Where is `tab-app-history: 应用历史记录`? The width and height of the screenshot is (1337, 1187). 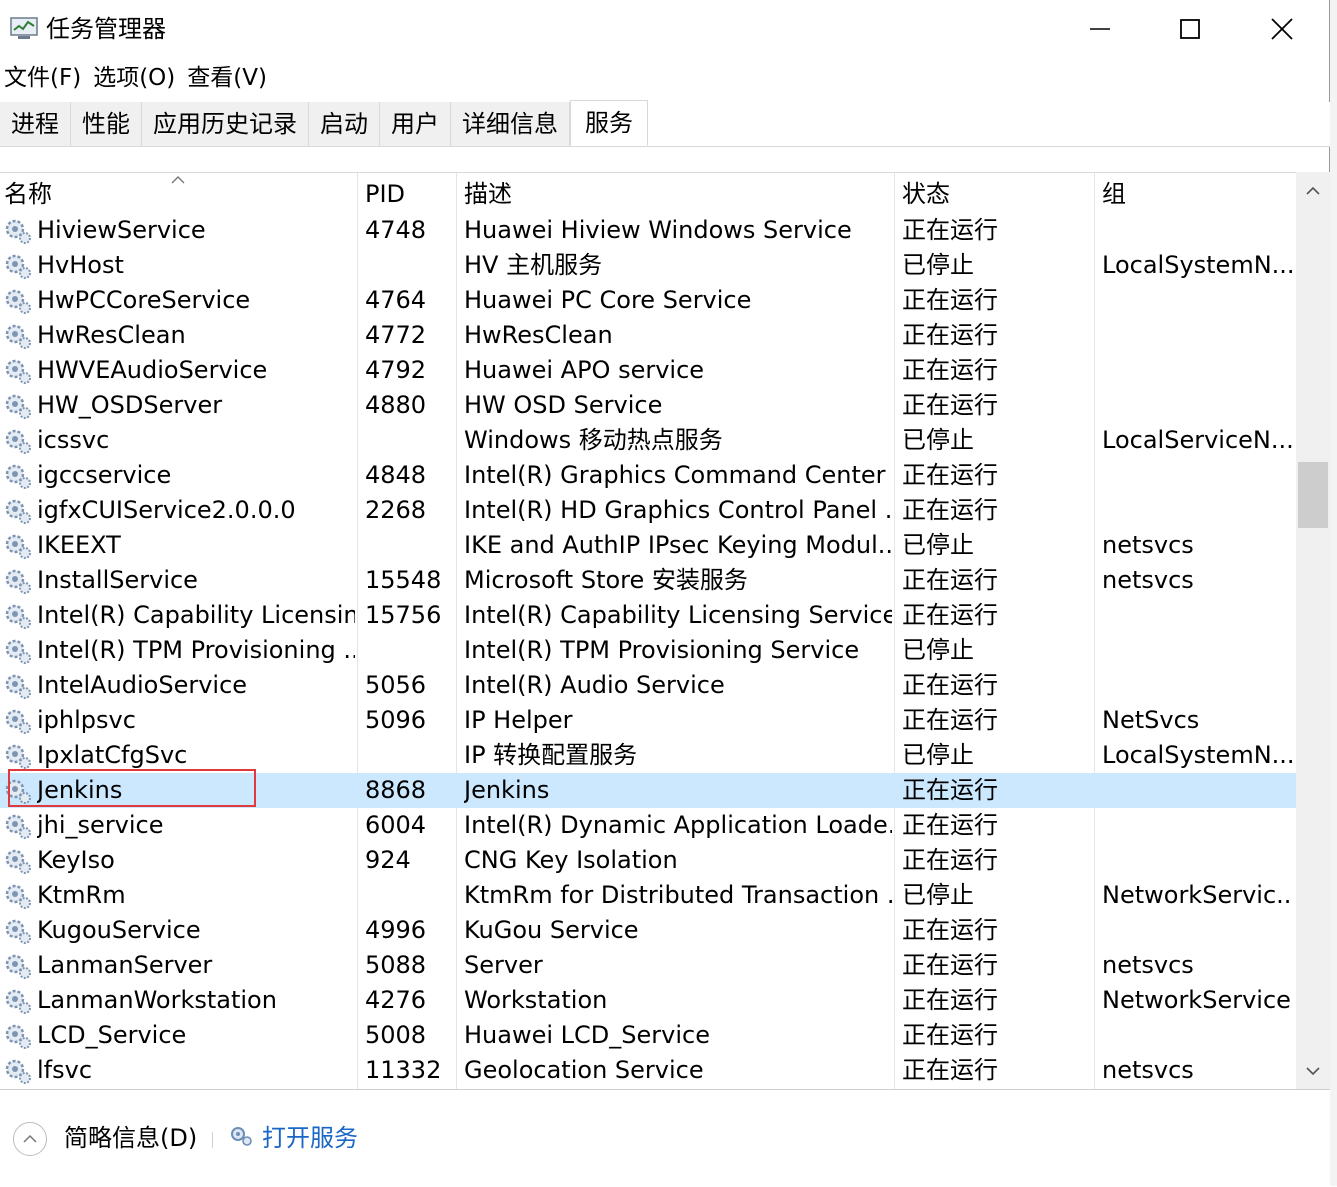 tab-app-history: 应用历史记录 is located at coordinates (225, 124).